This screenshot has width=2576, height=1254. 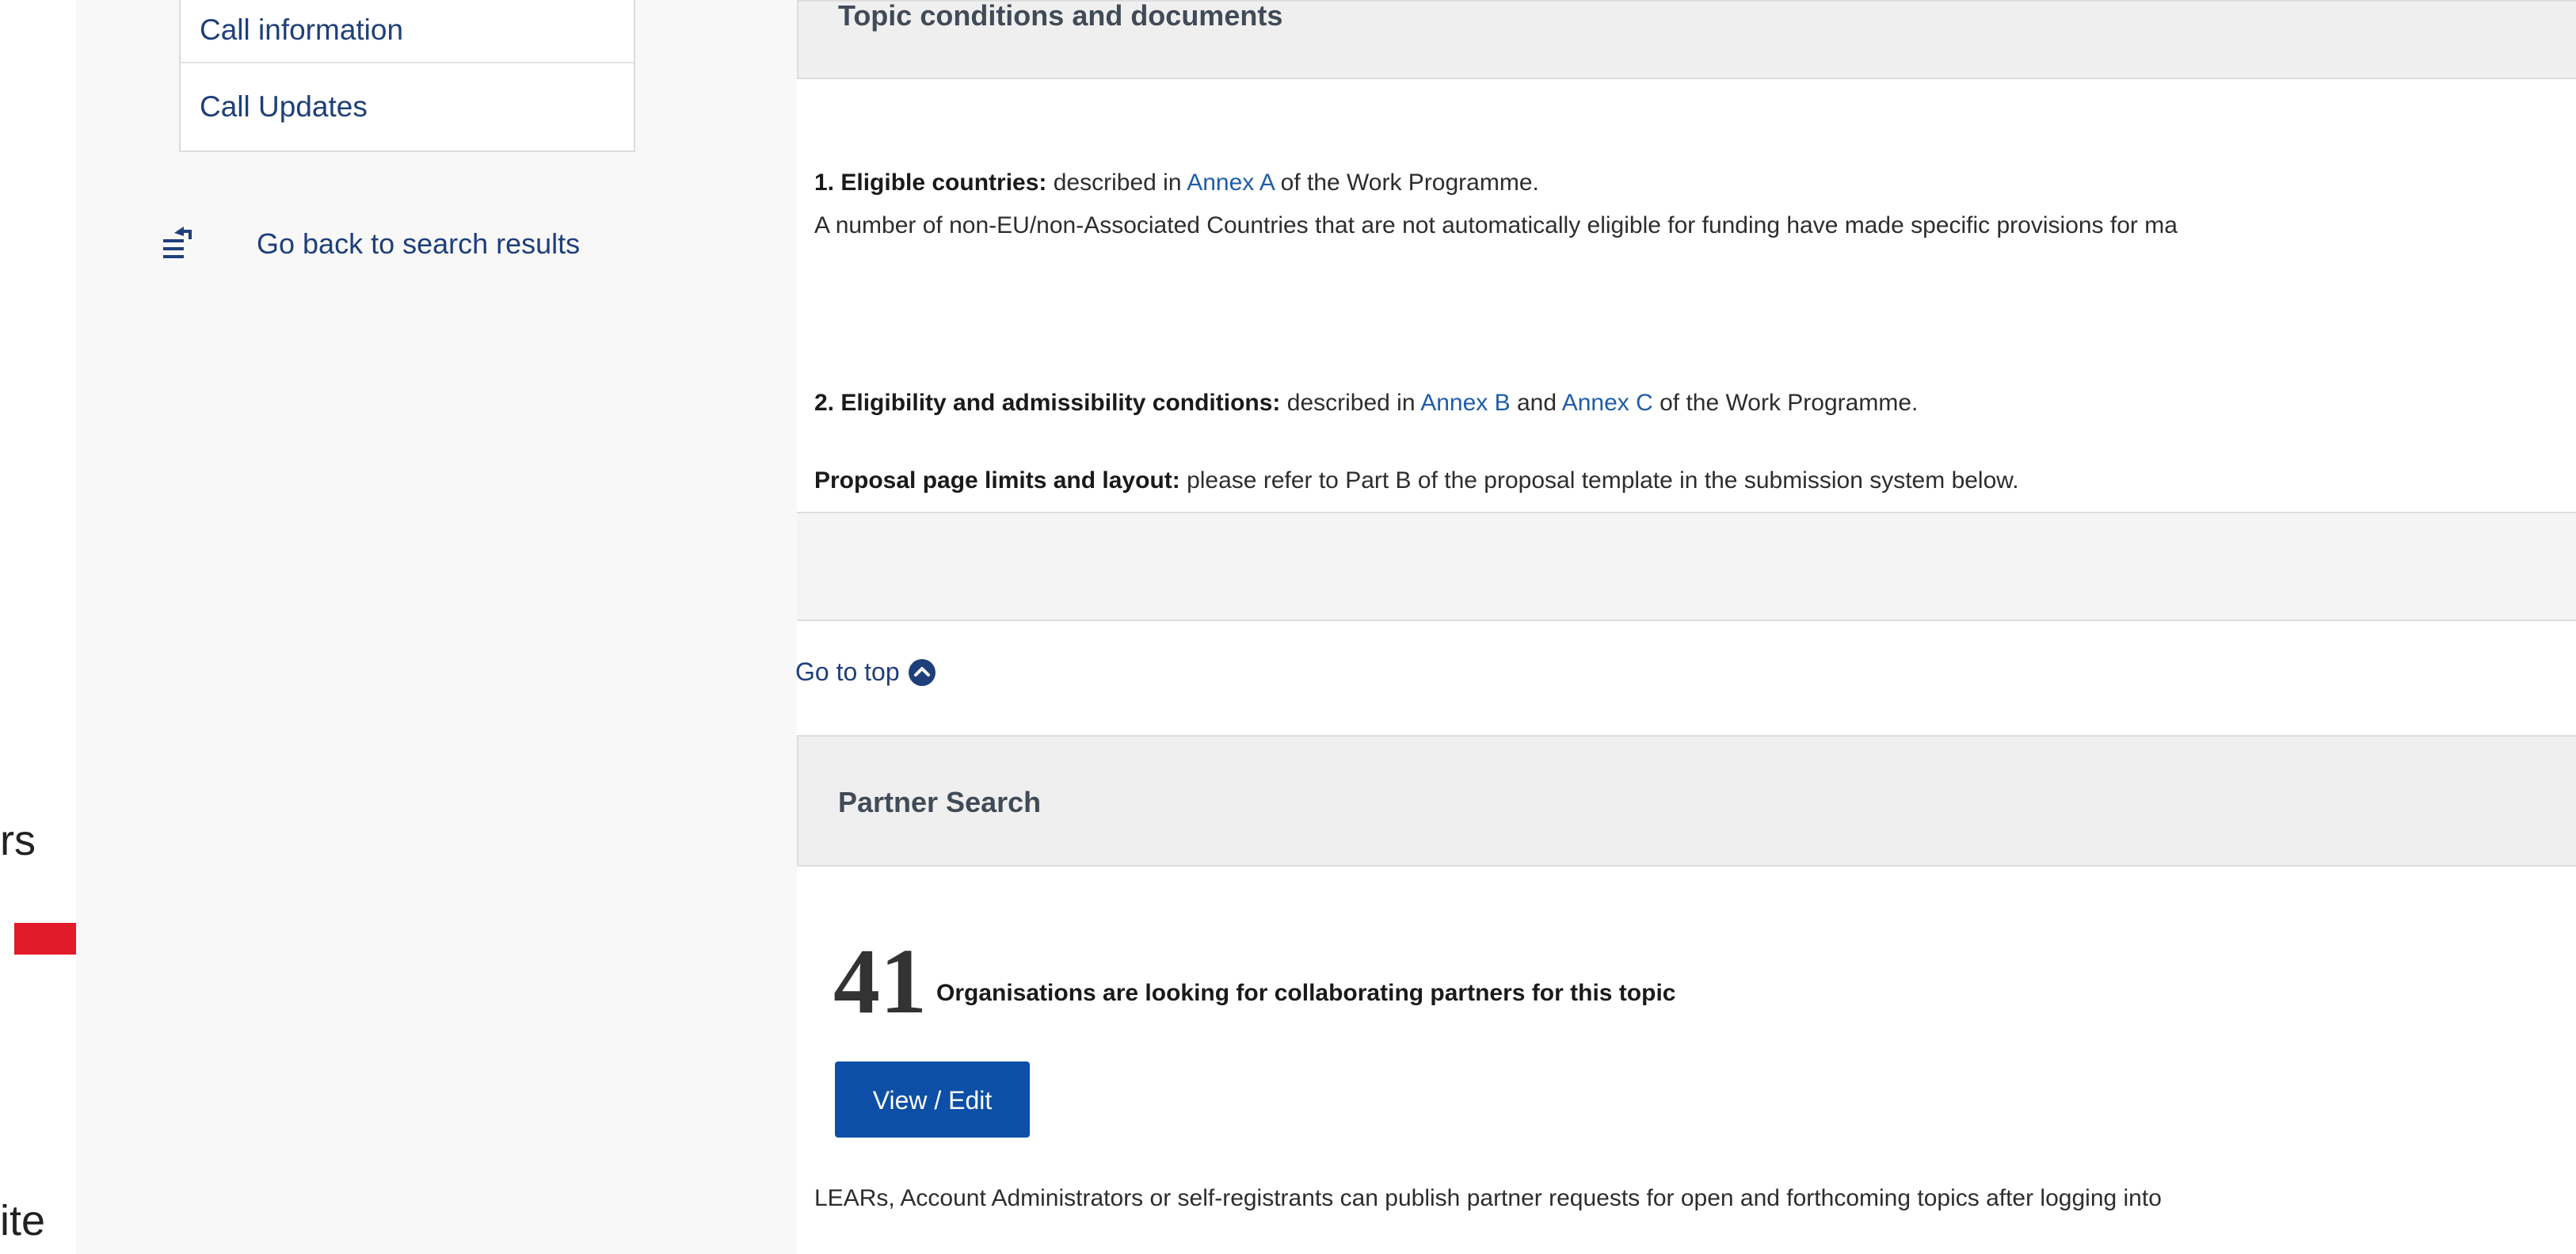 I want to click on sidebar-item-call-updates: Call Updates, so click(x=408, y=107).